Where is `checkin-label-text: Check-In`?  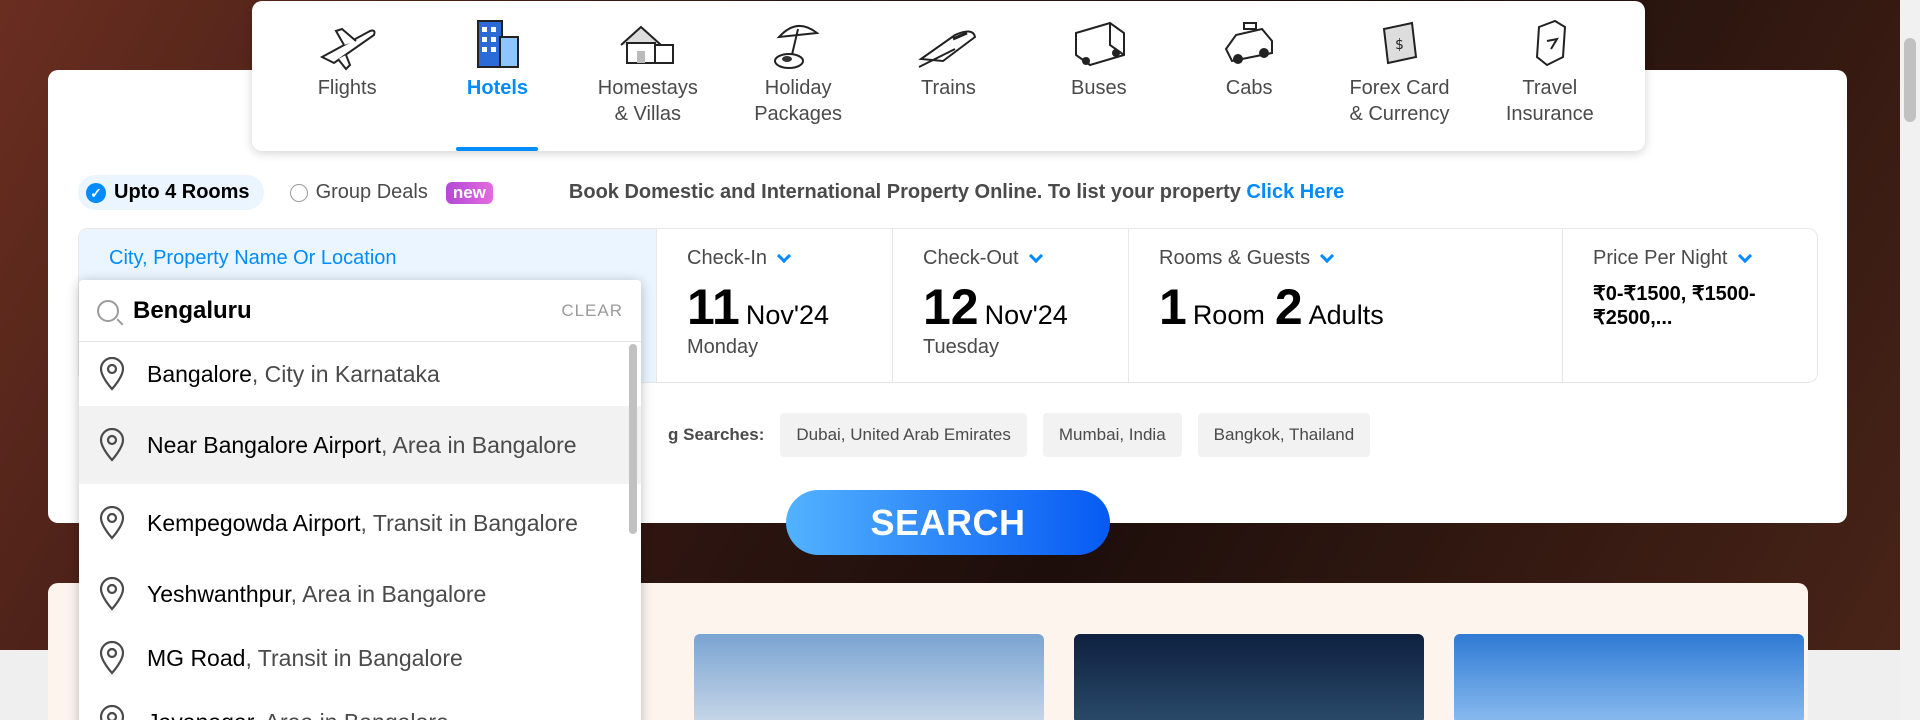 checkin-label-text: Check-In is located at coordinates (727, 258).